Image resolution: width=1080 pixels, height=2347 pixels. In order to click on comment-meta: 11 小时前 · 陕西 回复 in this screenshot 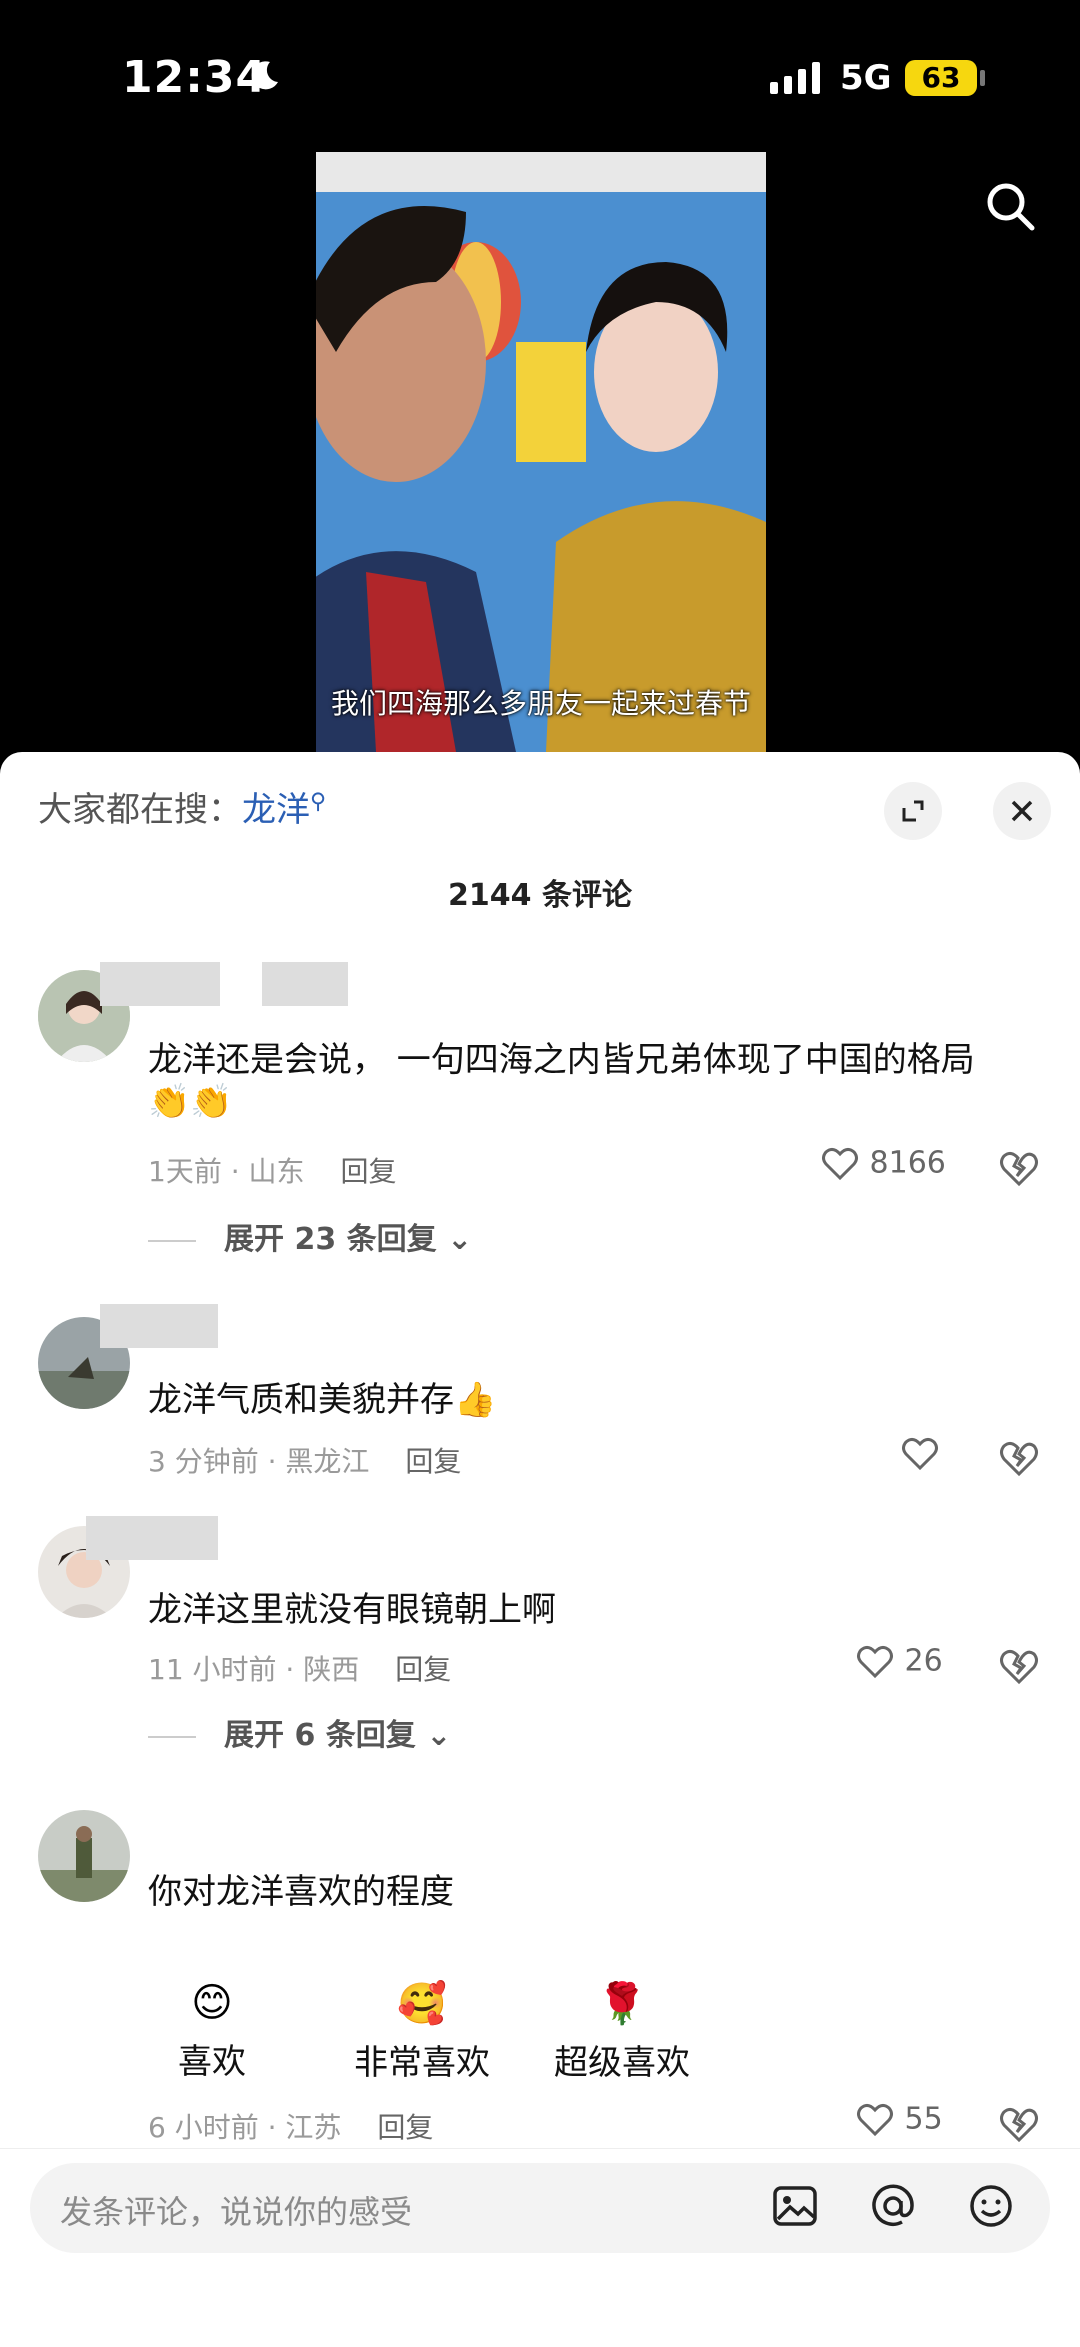, I will do `click(299, 1668)`.